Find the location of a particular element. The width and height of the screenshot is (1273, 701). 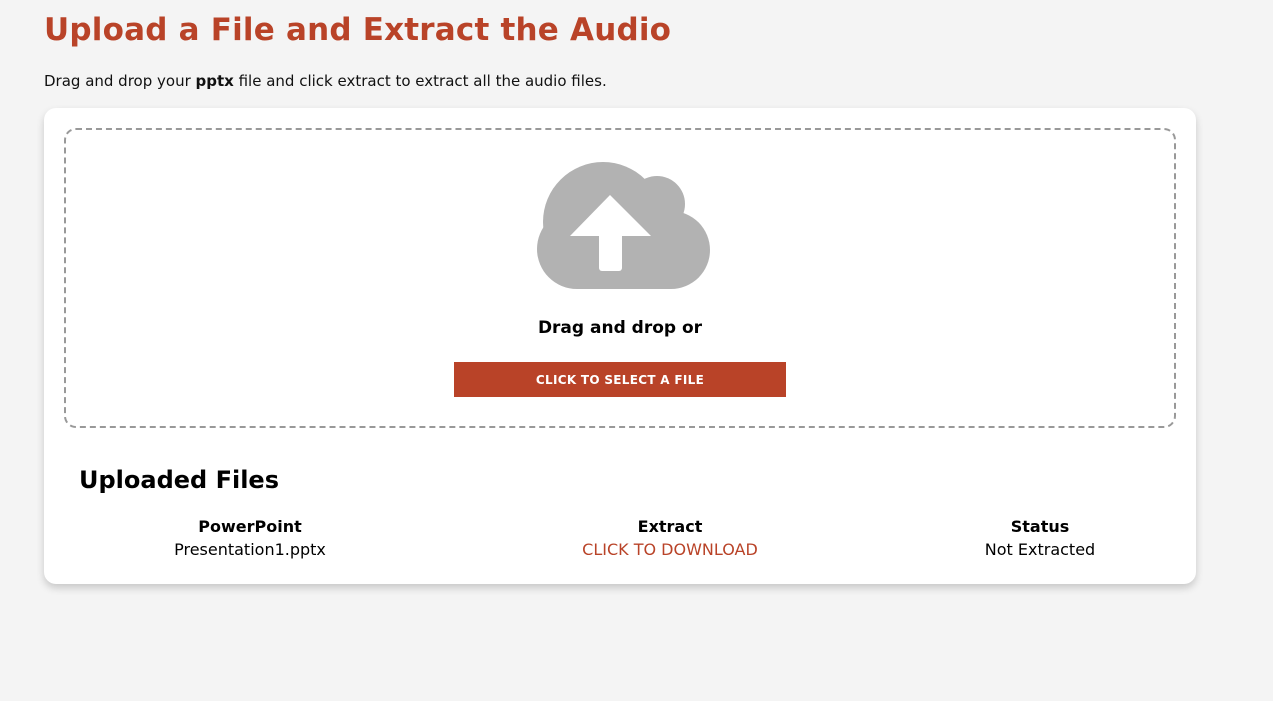

select-file-button: CLICK TO SELECT A FILE is located at coordinates (620, 379).